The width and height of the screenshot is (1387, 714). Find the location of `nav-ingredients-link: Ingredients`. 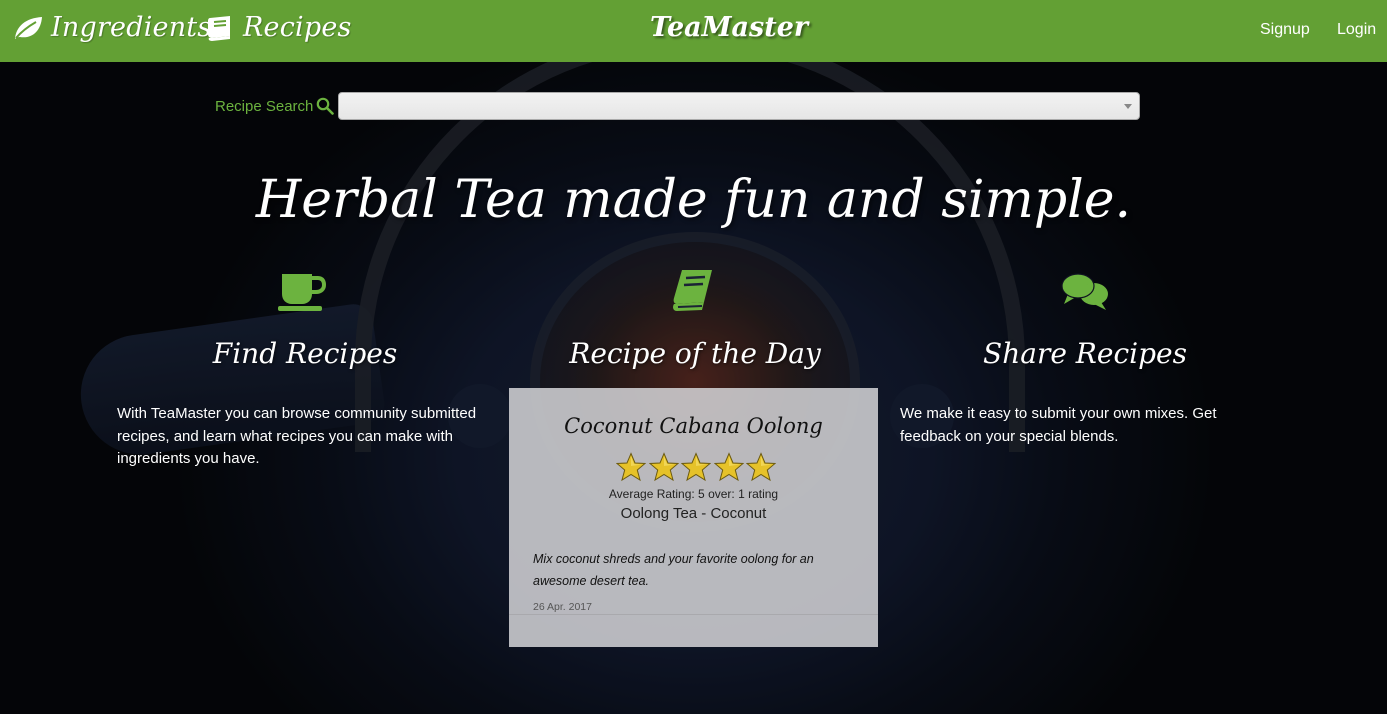

nav-ingredients-link: Ingredients is located at coordinates (111, 27).